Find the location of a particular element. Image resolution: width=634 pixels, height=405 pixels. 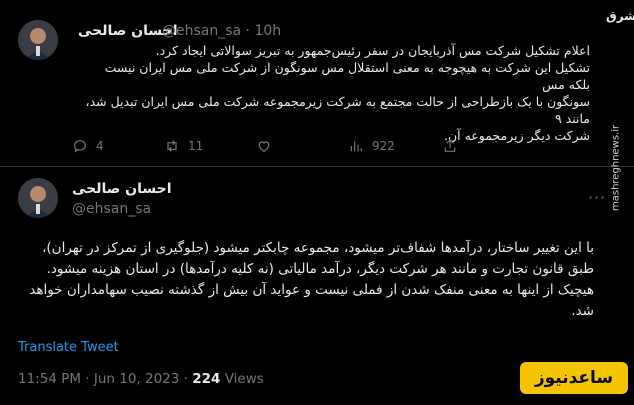

views-button: 922 is located at coordinates (371, 146).